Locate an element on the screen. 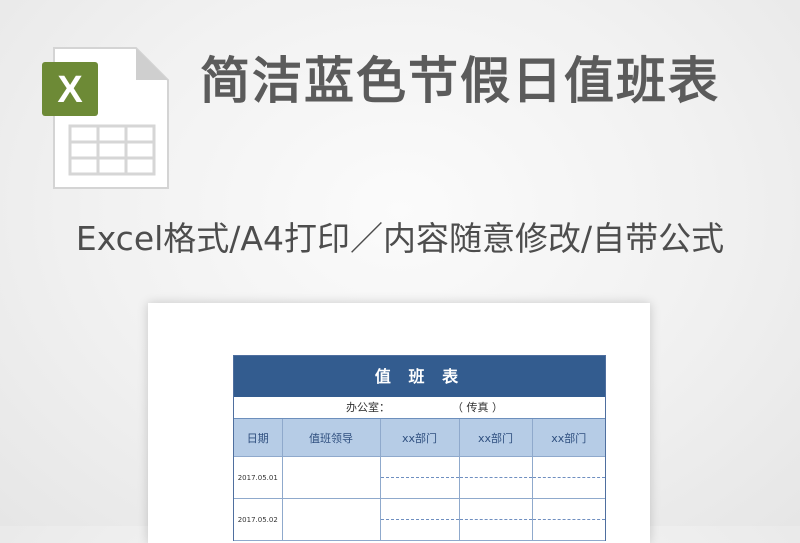  date-cell: 2017.05.01 is located at coordinates (258, 477).